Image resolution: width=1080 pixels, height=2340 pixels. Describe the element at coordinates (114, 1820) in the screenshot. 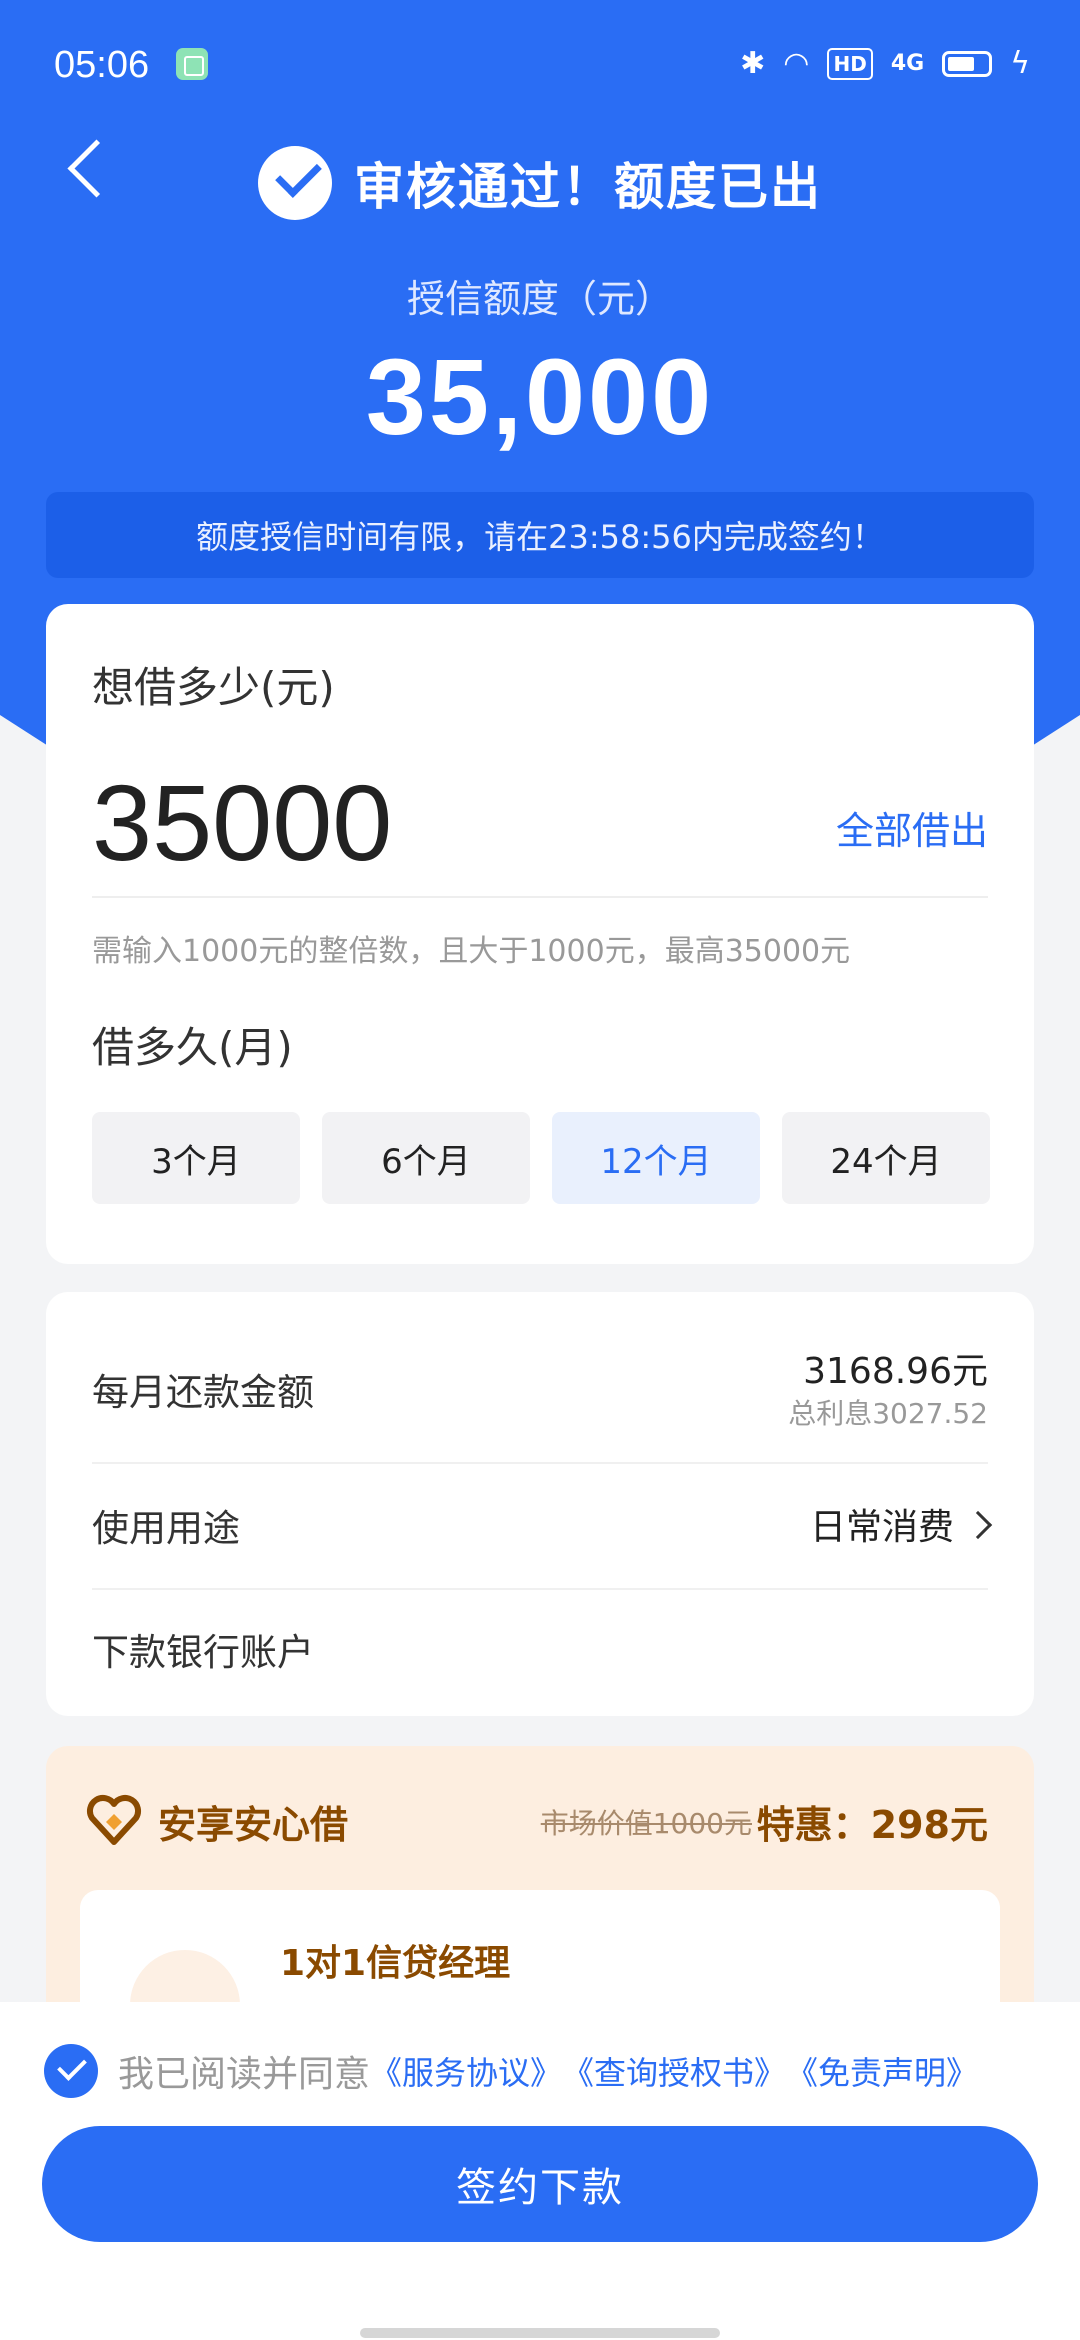

I see `heart-diamond-icon` at that location.